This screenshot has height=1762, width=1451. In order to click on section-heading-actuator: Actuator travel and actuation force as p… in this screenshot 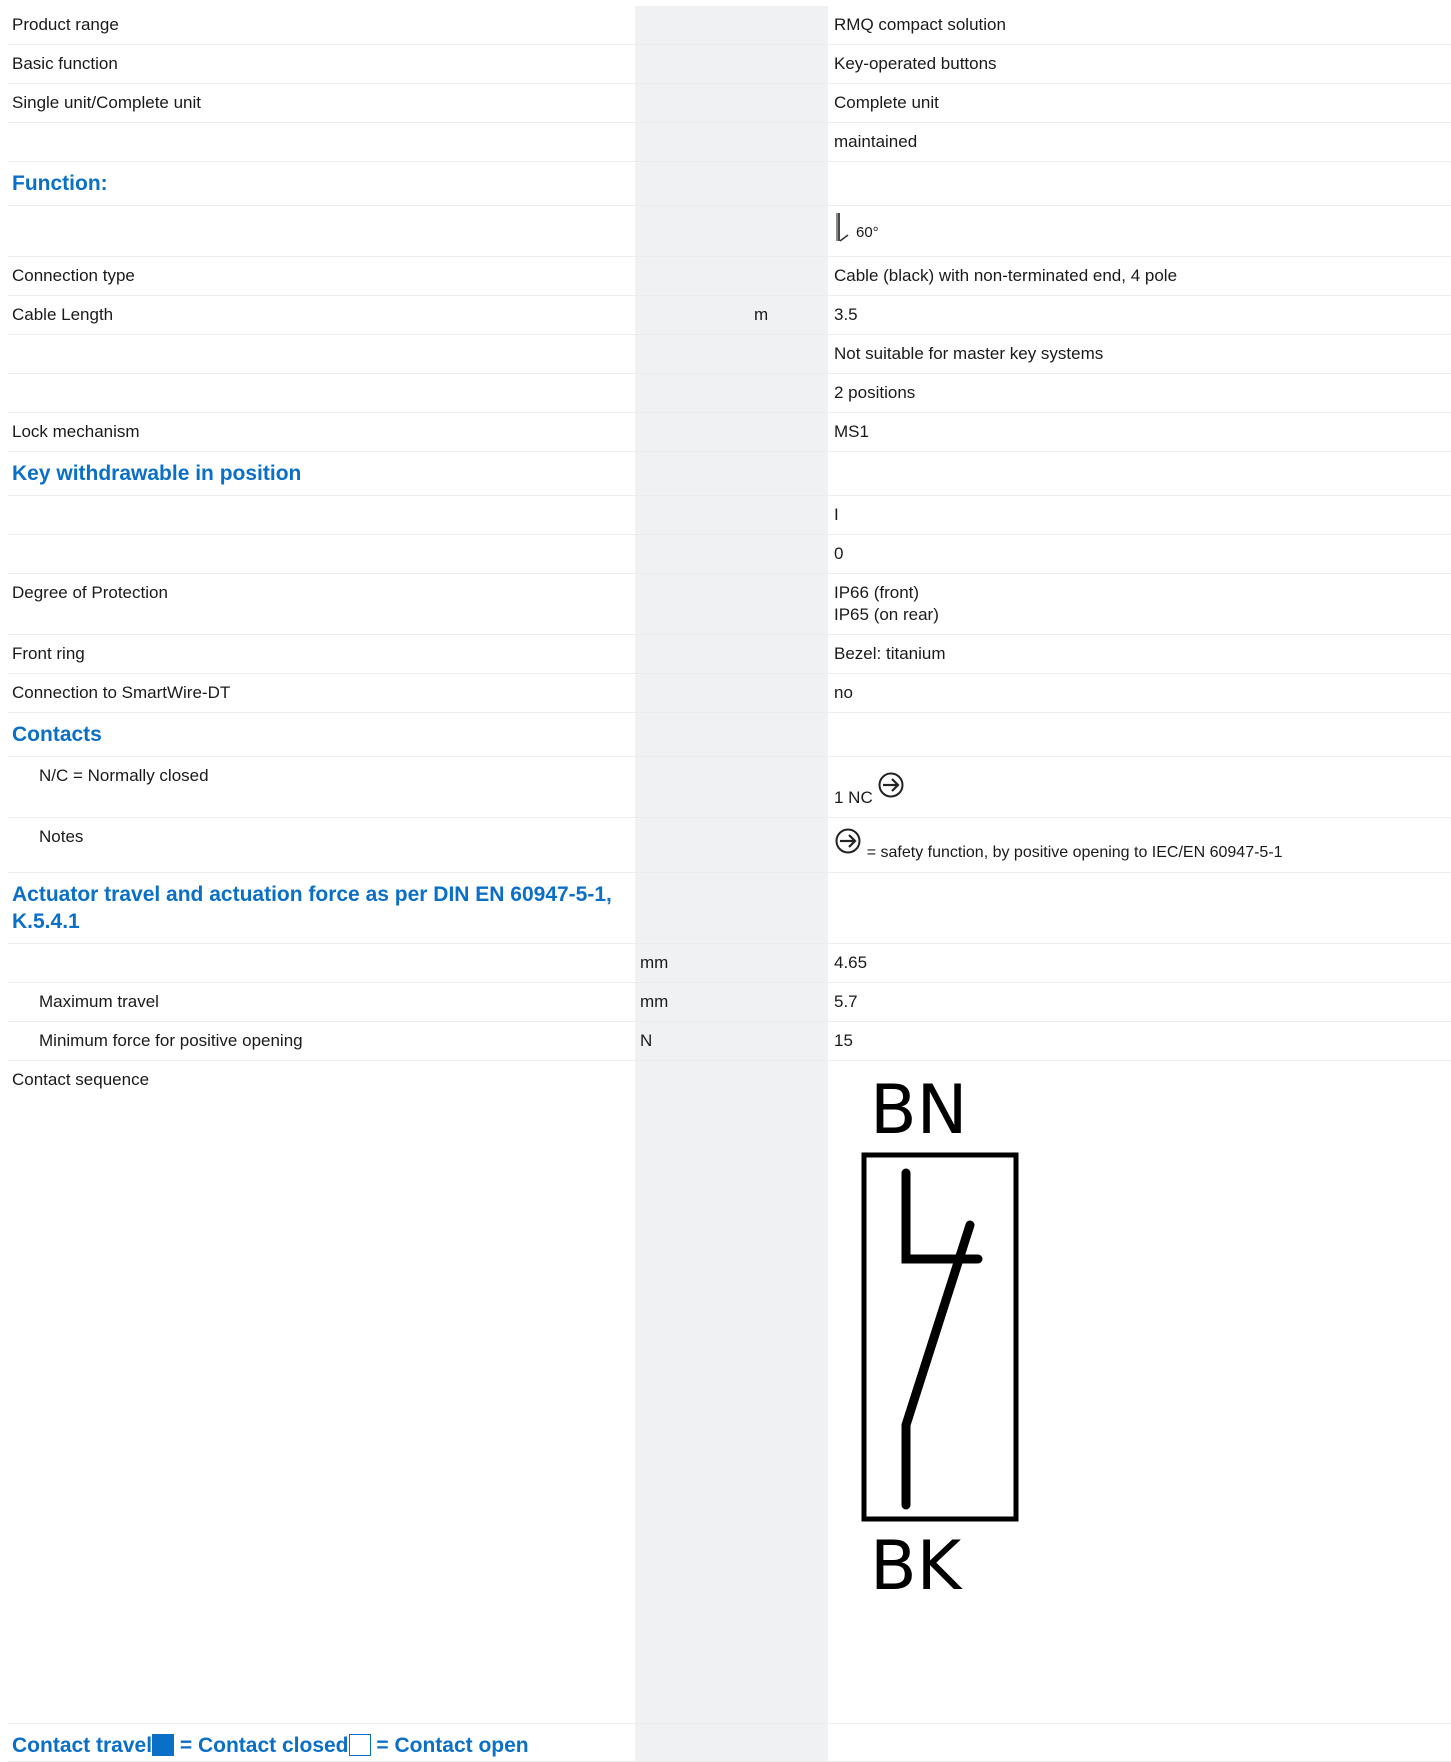, I will do `click(321, 908)`.